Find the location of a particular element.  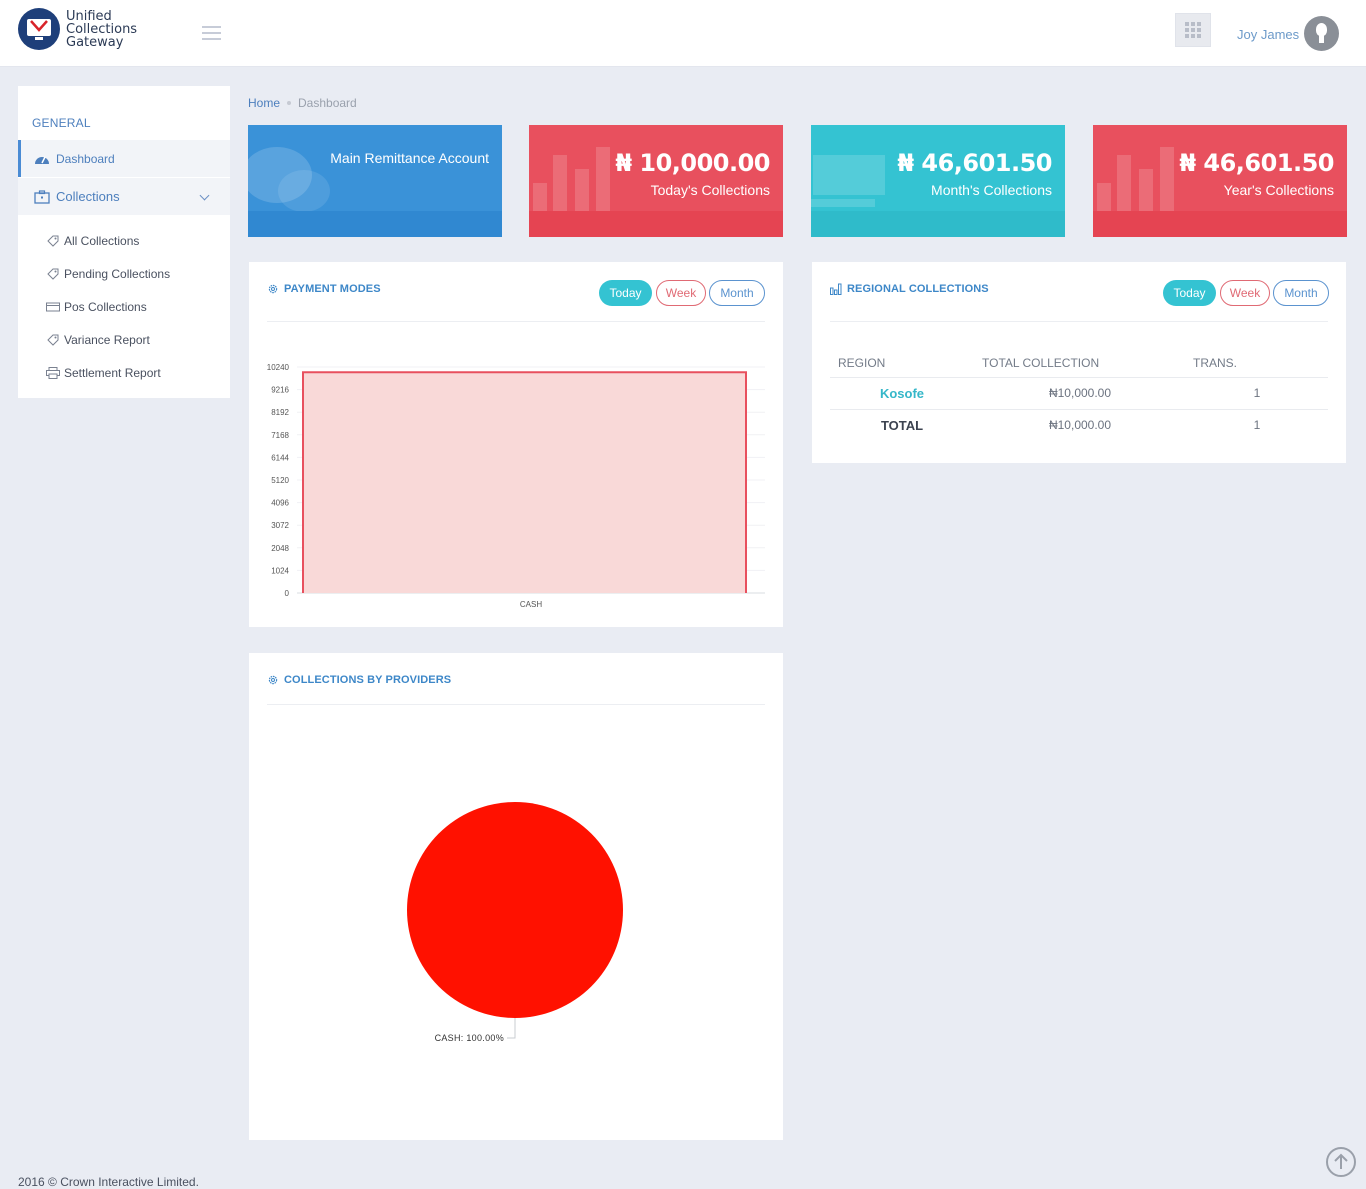

sidebar-sub-item-settlement-report: Settlement Report is located at coordinates (103, 373).